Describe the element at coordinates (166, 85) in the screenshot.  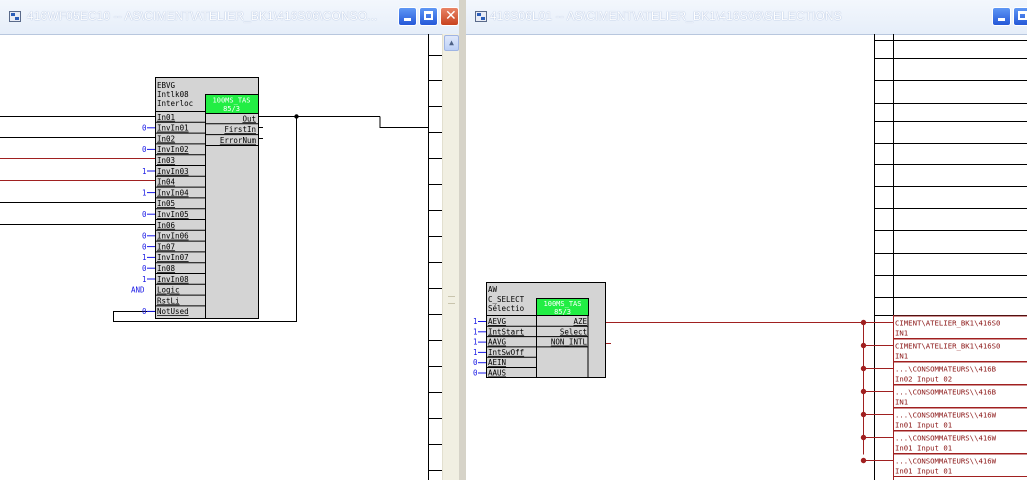
I see `block-type: EBVG` at that location.